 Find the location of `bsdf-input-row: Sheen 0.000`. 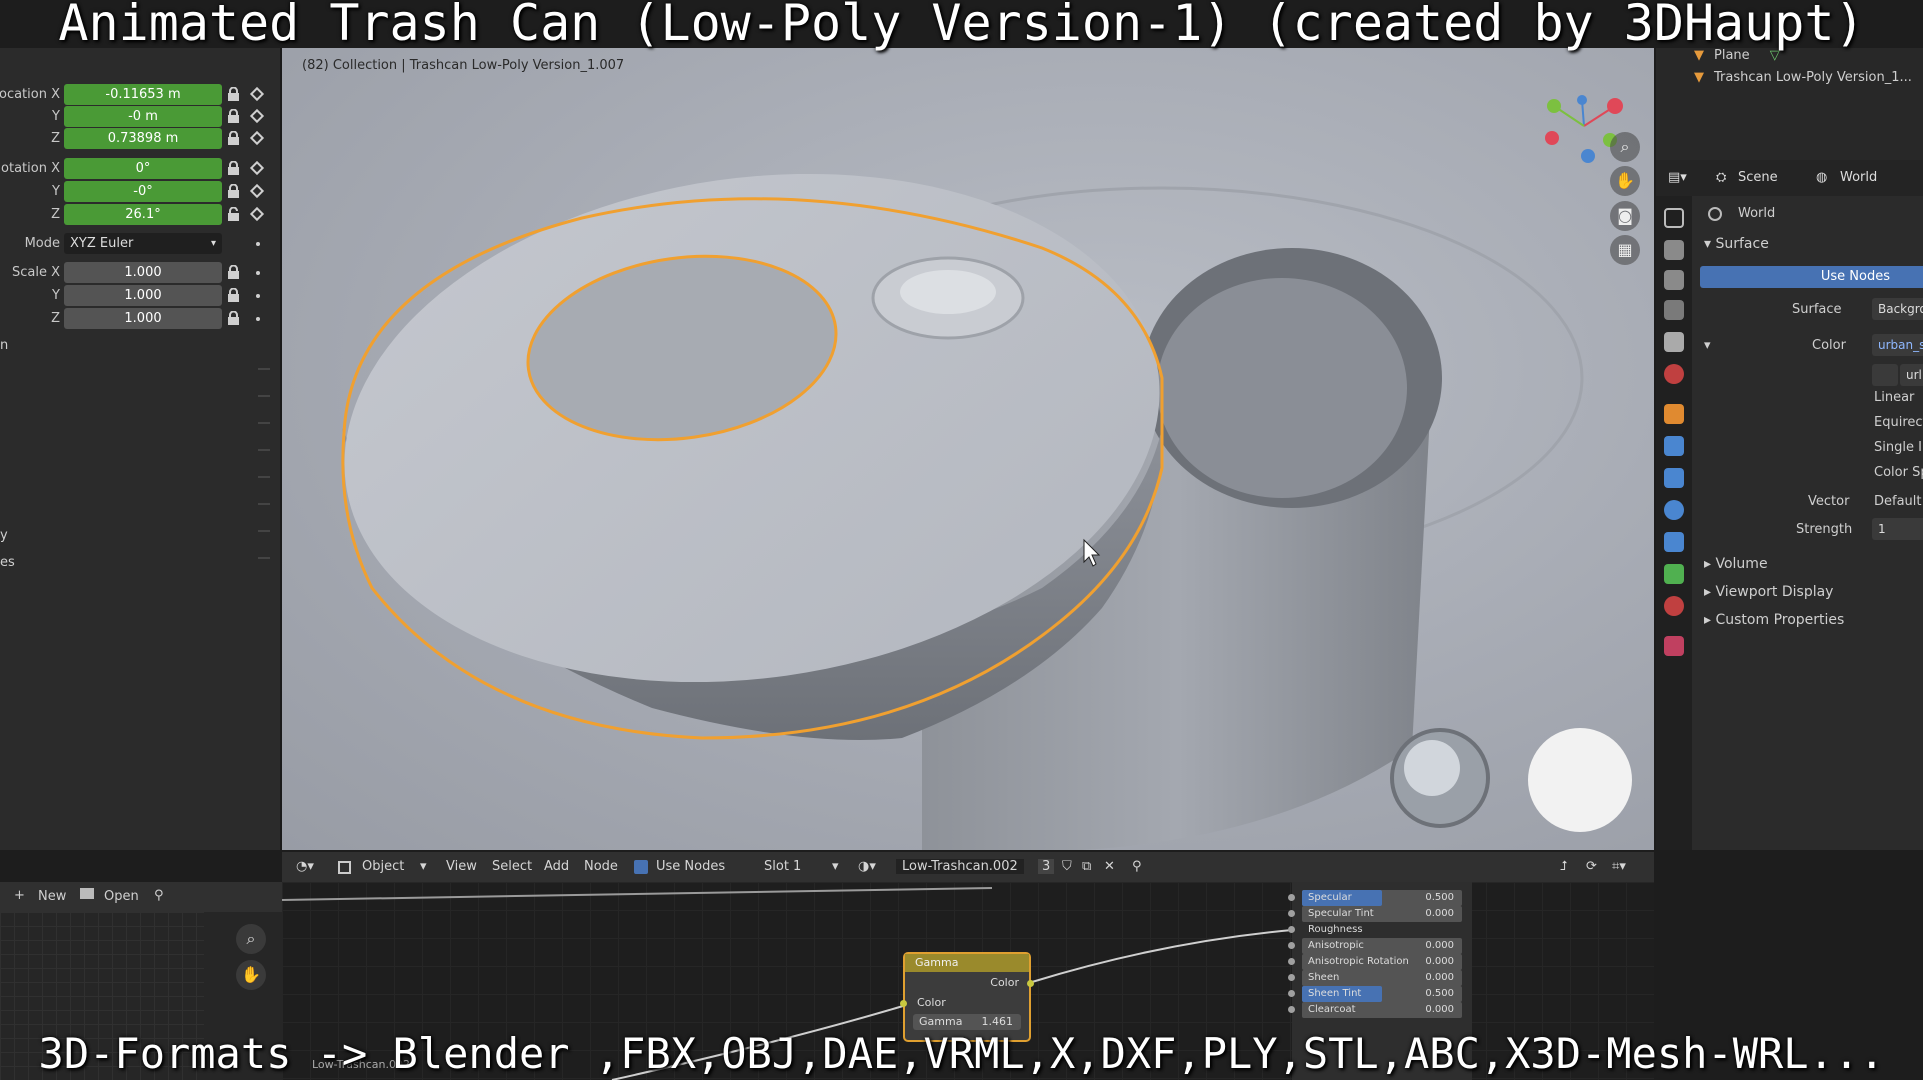

bsdf-input-row: Sheen 0.000 is located at coordinates (1375, 978).